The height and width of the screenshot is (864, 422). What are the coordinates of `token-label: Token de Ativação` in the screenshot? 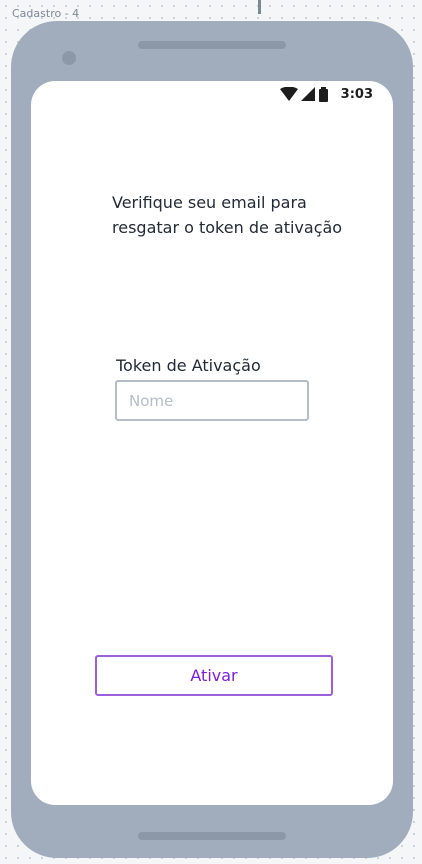 It's located at (188, 365).